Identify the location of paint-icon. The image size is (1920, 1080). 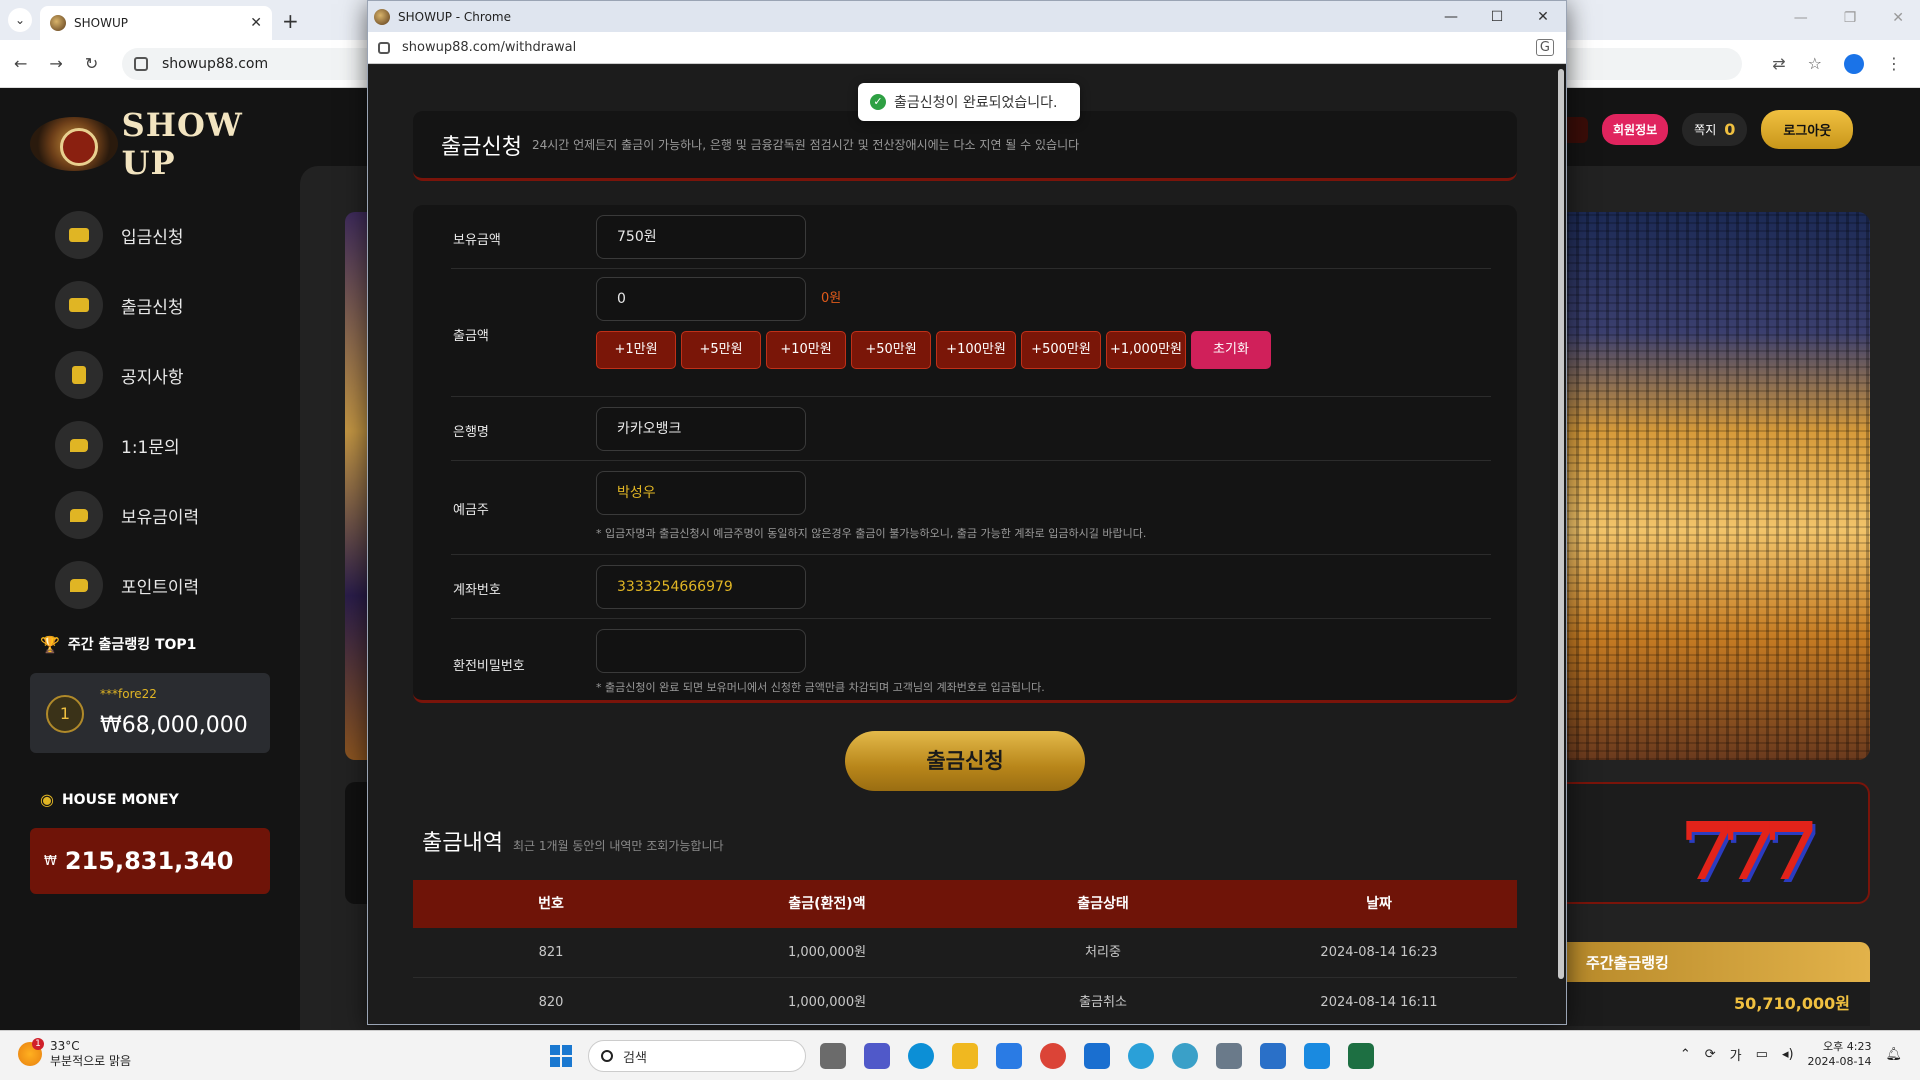
(1317, 1056).